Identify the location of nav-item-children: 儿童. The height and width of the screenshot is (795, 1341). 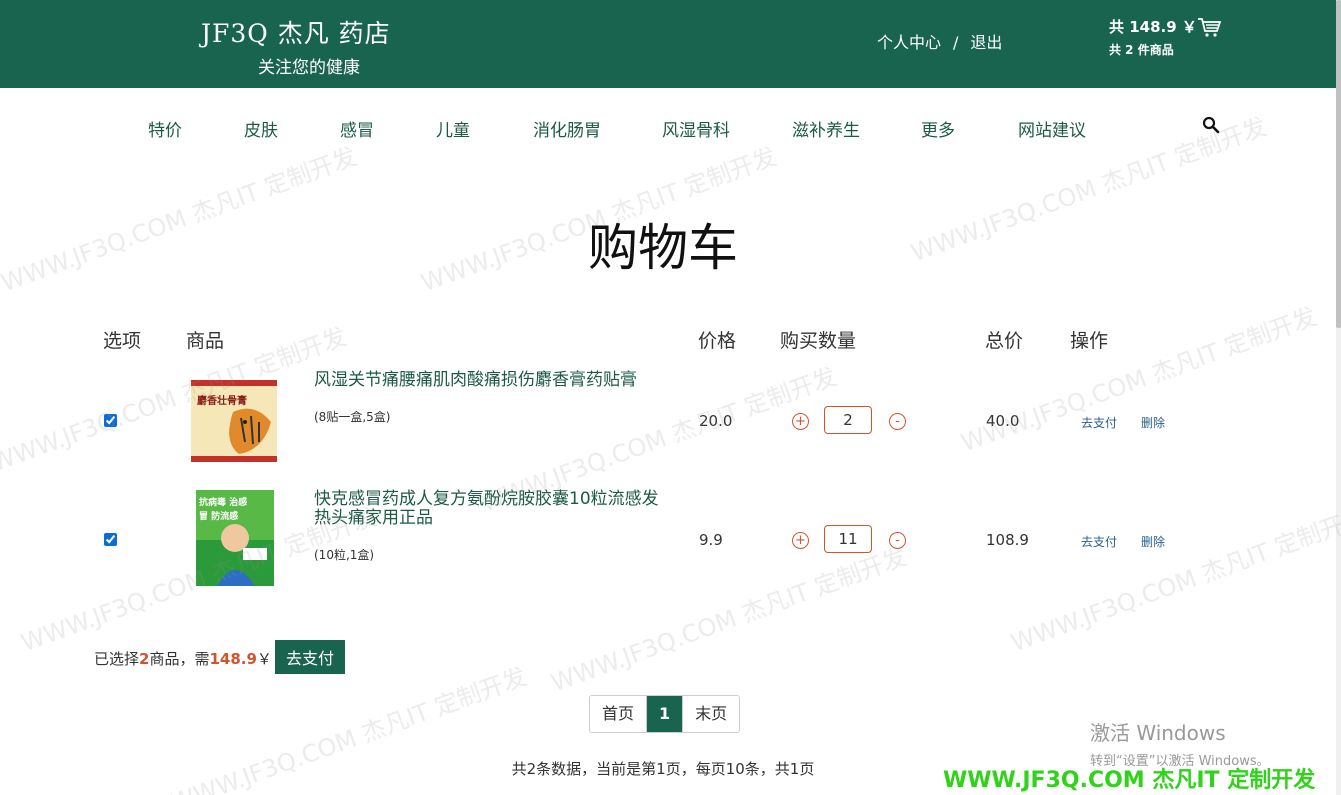
(453, 128).